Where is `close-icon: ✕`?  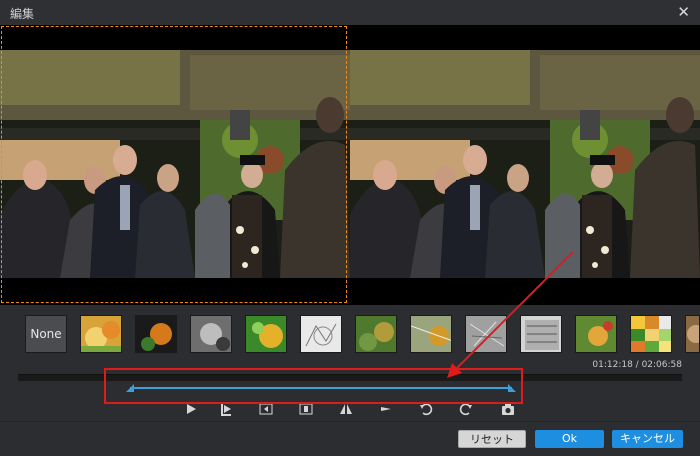
close-icon: ✕ is located at coordinates (683, 12).